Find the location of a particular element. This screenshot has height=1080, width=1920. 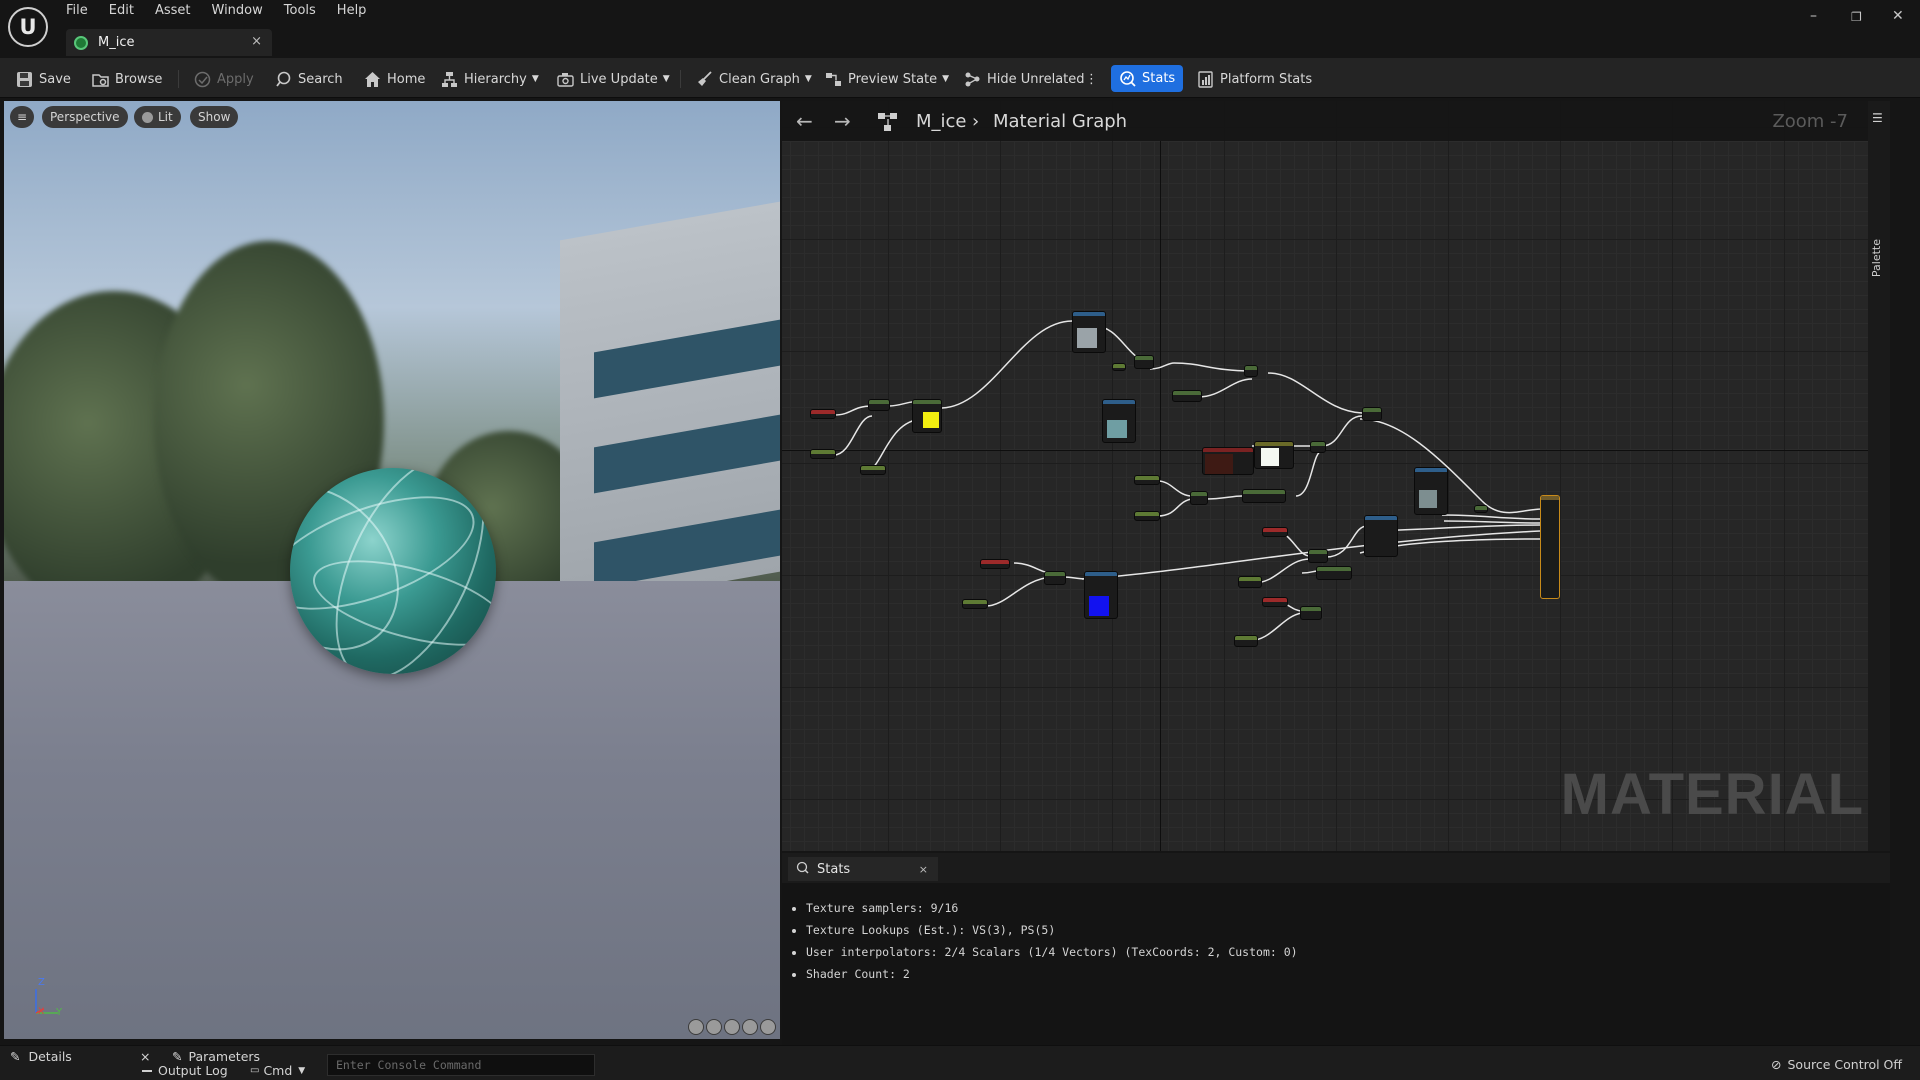

chevron-down-icon: ▼ is located at coordinates (535, 79).